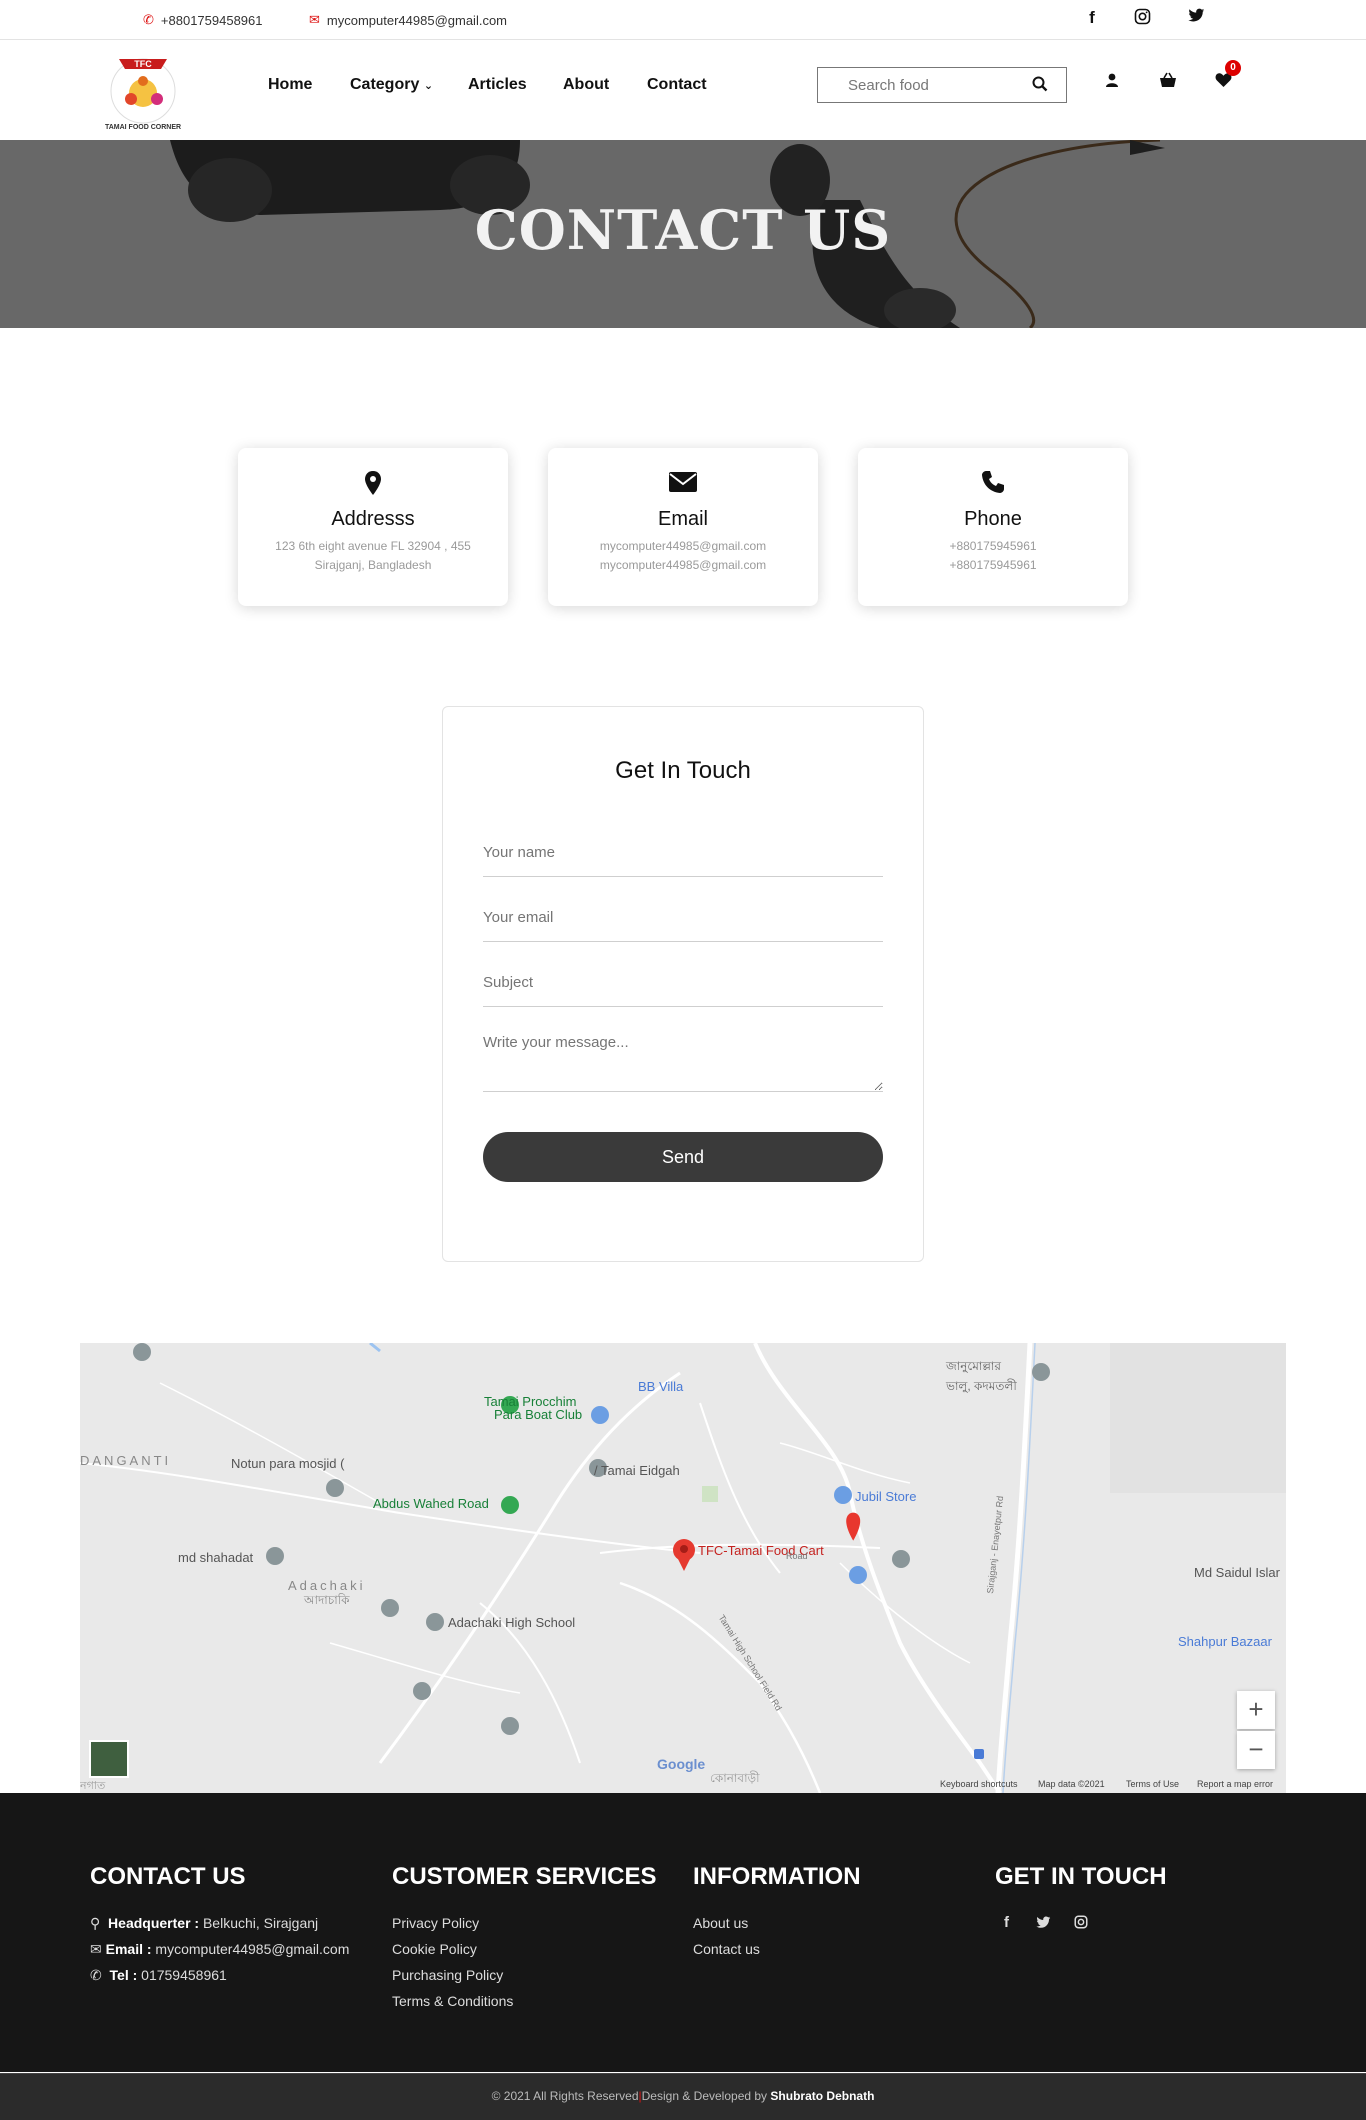 The width and height of the screenshot is (1366, 2120). Describe the element at coordinates (683, 546) in the screenshot. I see `email-line-1: mycomputer44985@gmail.com` at that location.